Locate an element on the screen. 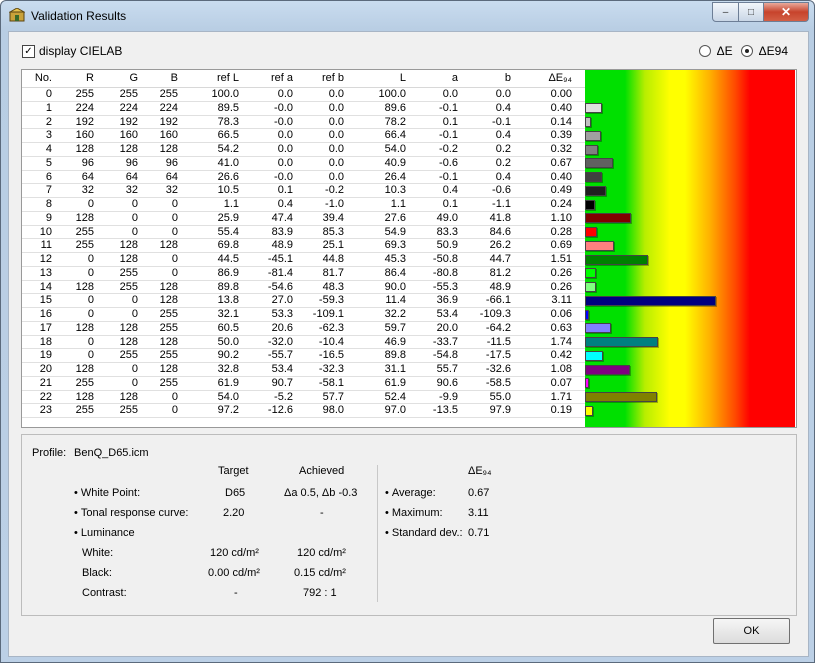 Image resolution: width=815 pixels, height=663 pixels. table-cell: 27.0 is located at coordinates (282, 300).